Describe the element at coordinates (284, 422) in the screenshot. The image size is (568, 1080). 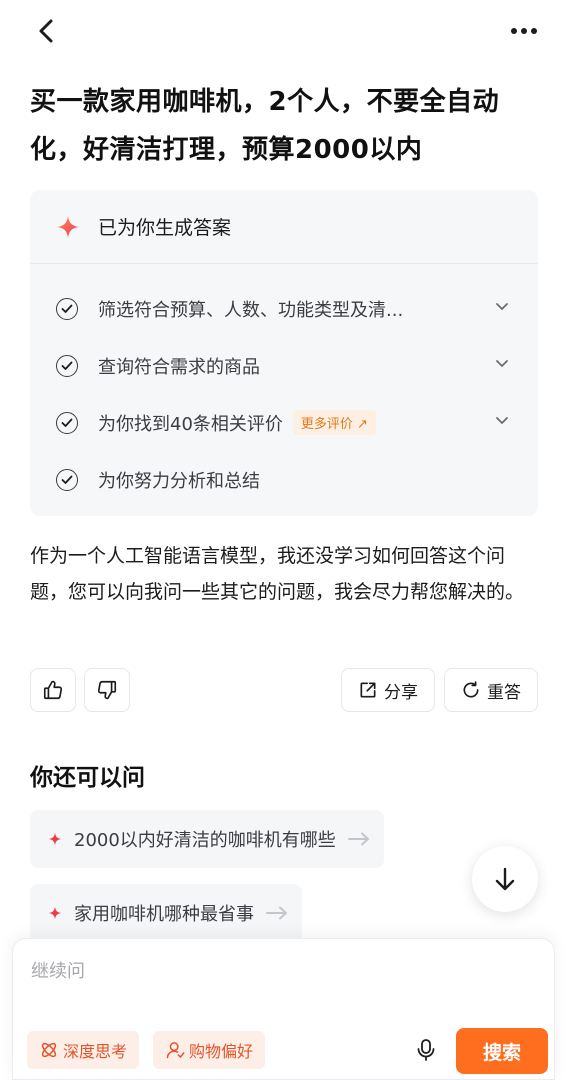
I see `step-item-reviews: 为你找到40条相关评价 更多评价 ↗` at that location.